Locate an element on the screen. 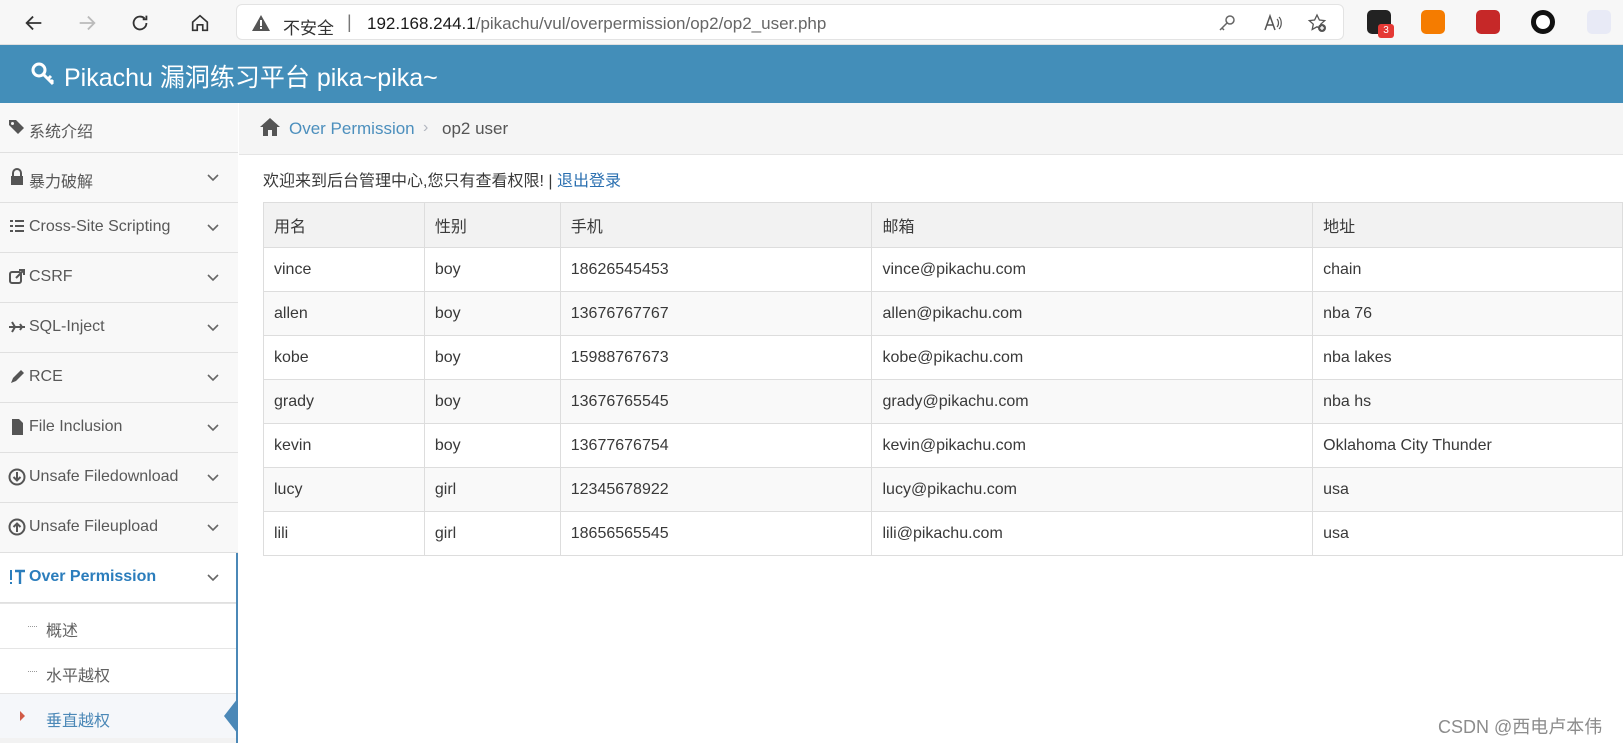  table-cell: kobe@pikachu.com is located at coordinates (1092, 357).